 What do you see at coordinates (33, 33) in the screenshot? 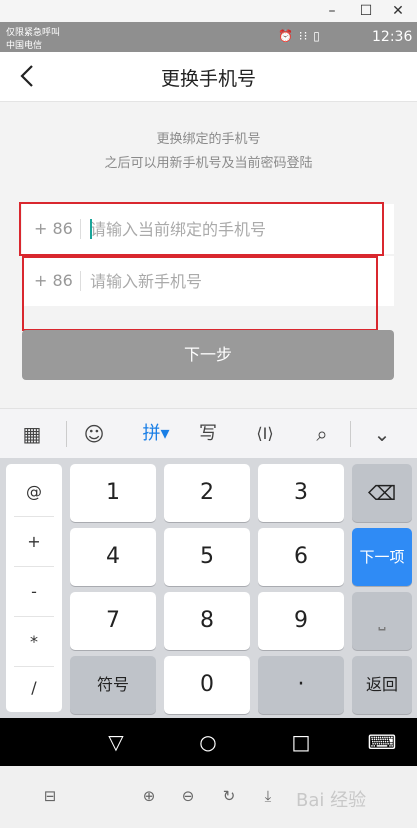
I see `emergency-call-text: 仅限紧急呼叫` at bounding box center [33, 33].